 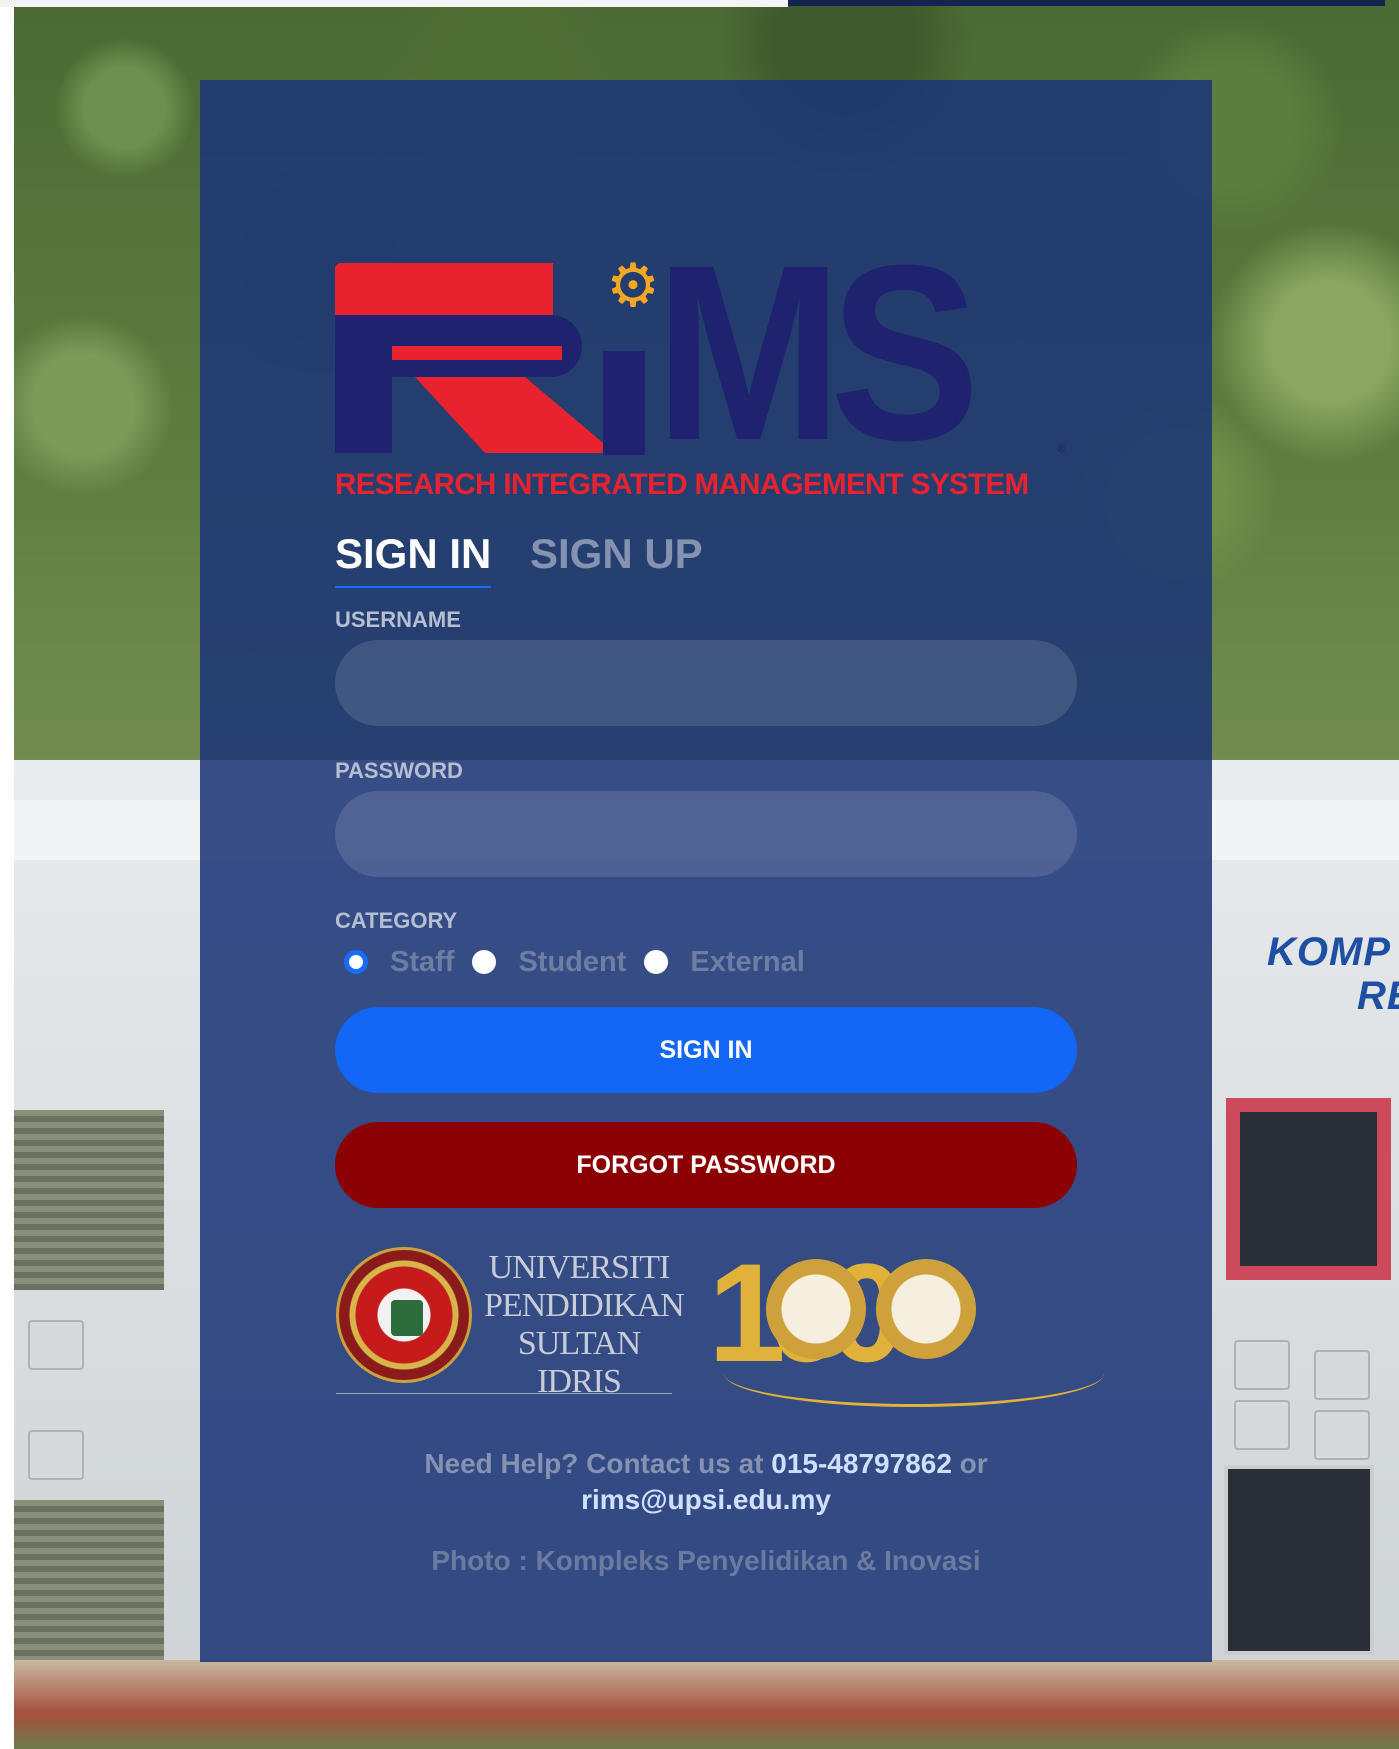 I want to click on partner-logos: UNIVERSITI PENDIDIKAN SULTAN IDRIS 100, so click(x=721, y=1330).